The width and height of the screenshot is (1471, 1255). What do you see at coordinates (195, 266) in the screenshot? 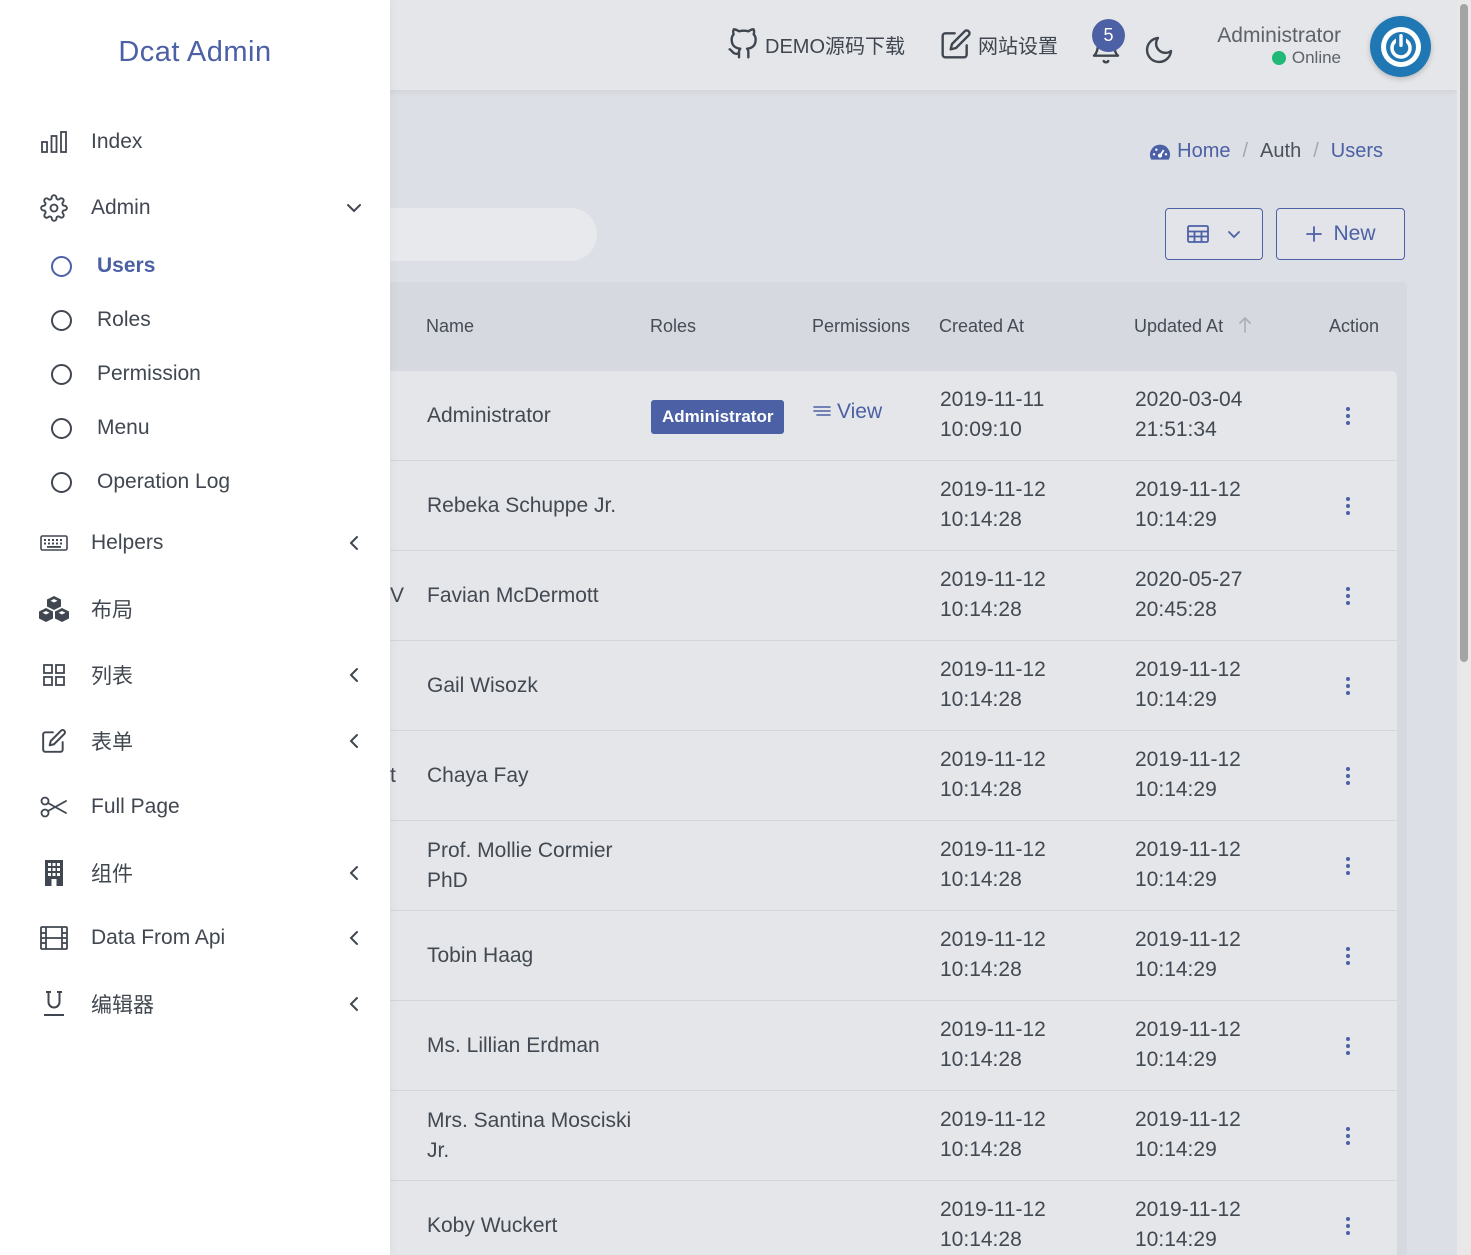
I see `sidebar-subitem-users: Users` at bounding box center [195, 266].